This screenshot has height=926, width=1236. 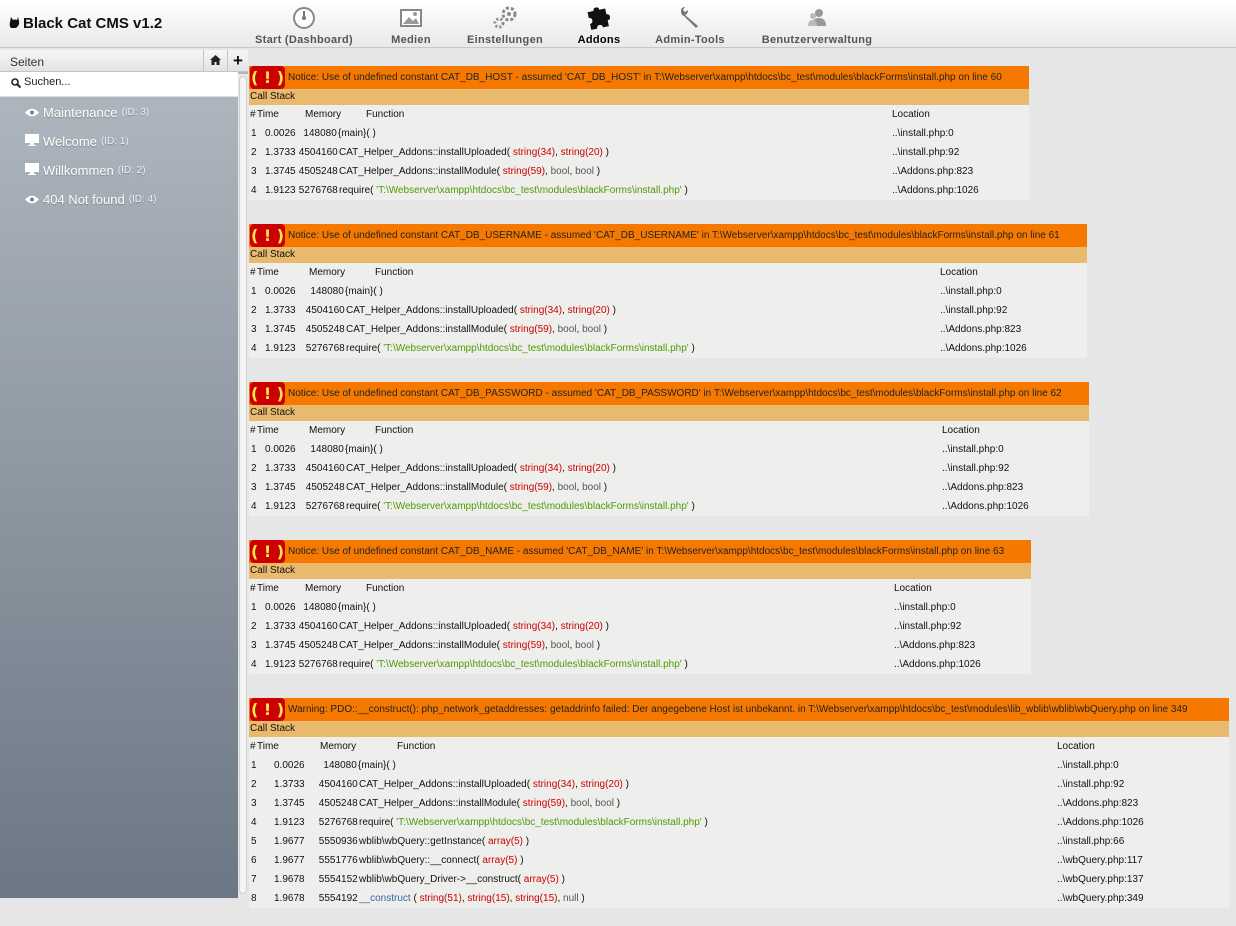 I want to click on dashboard-icon, so click(x=304, y=18).